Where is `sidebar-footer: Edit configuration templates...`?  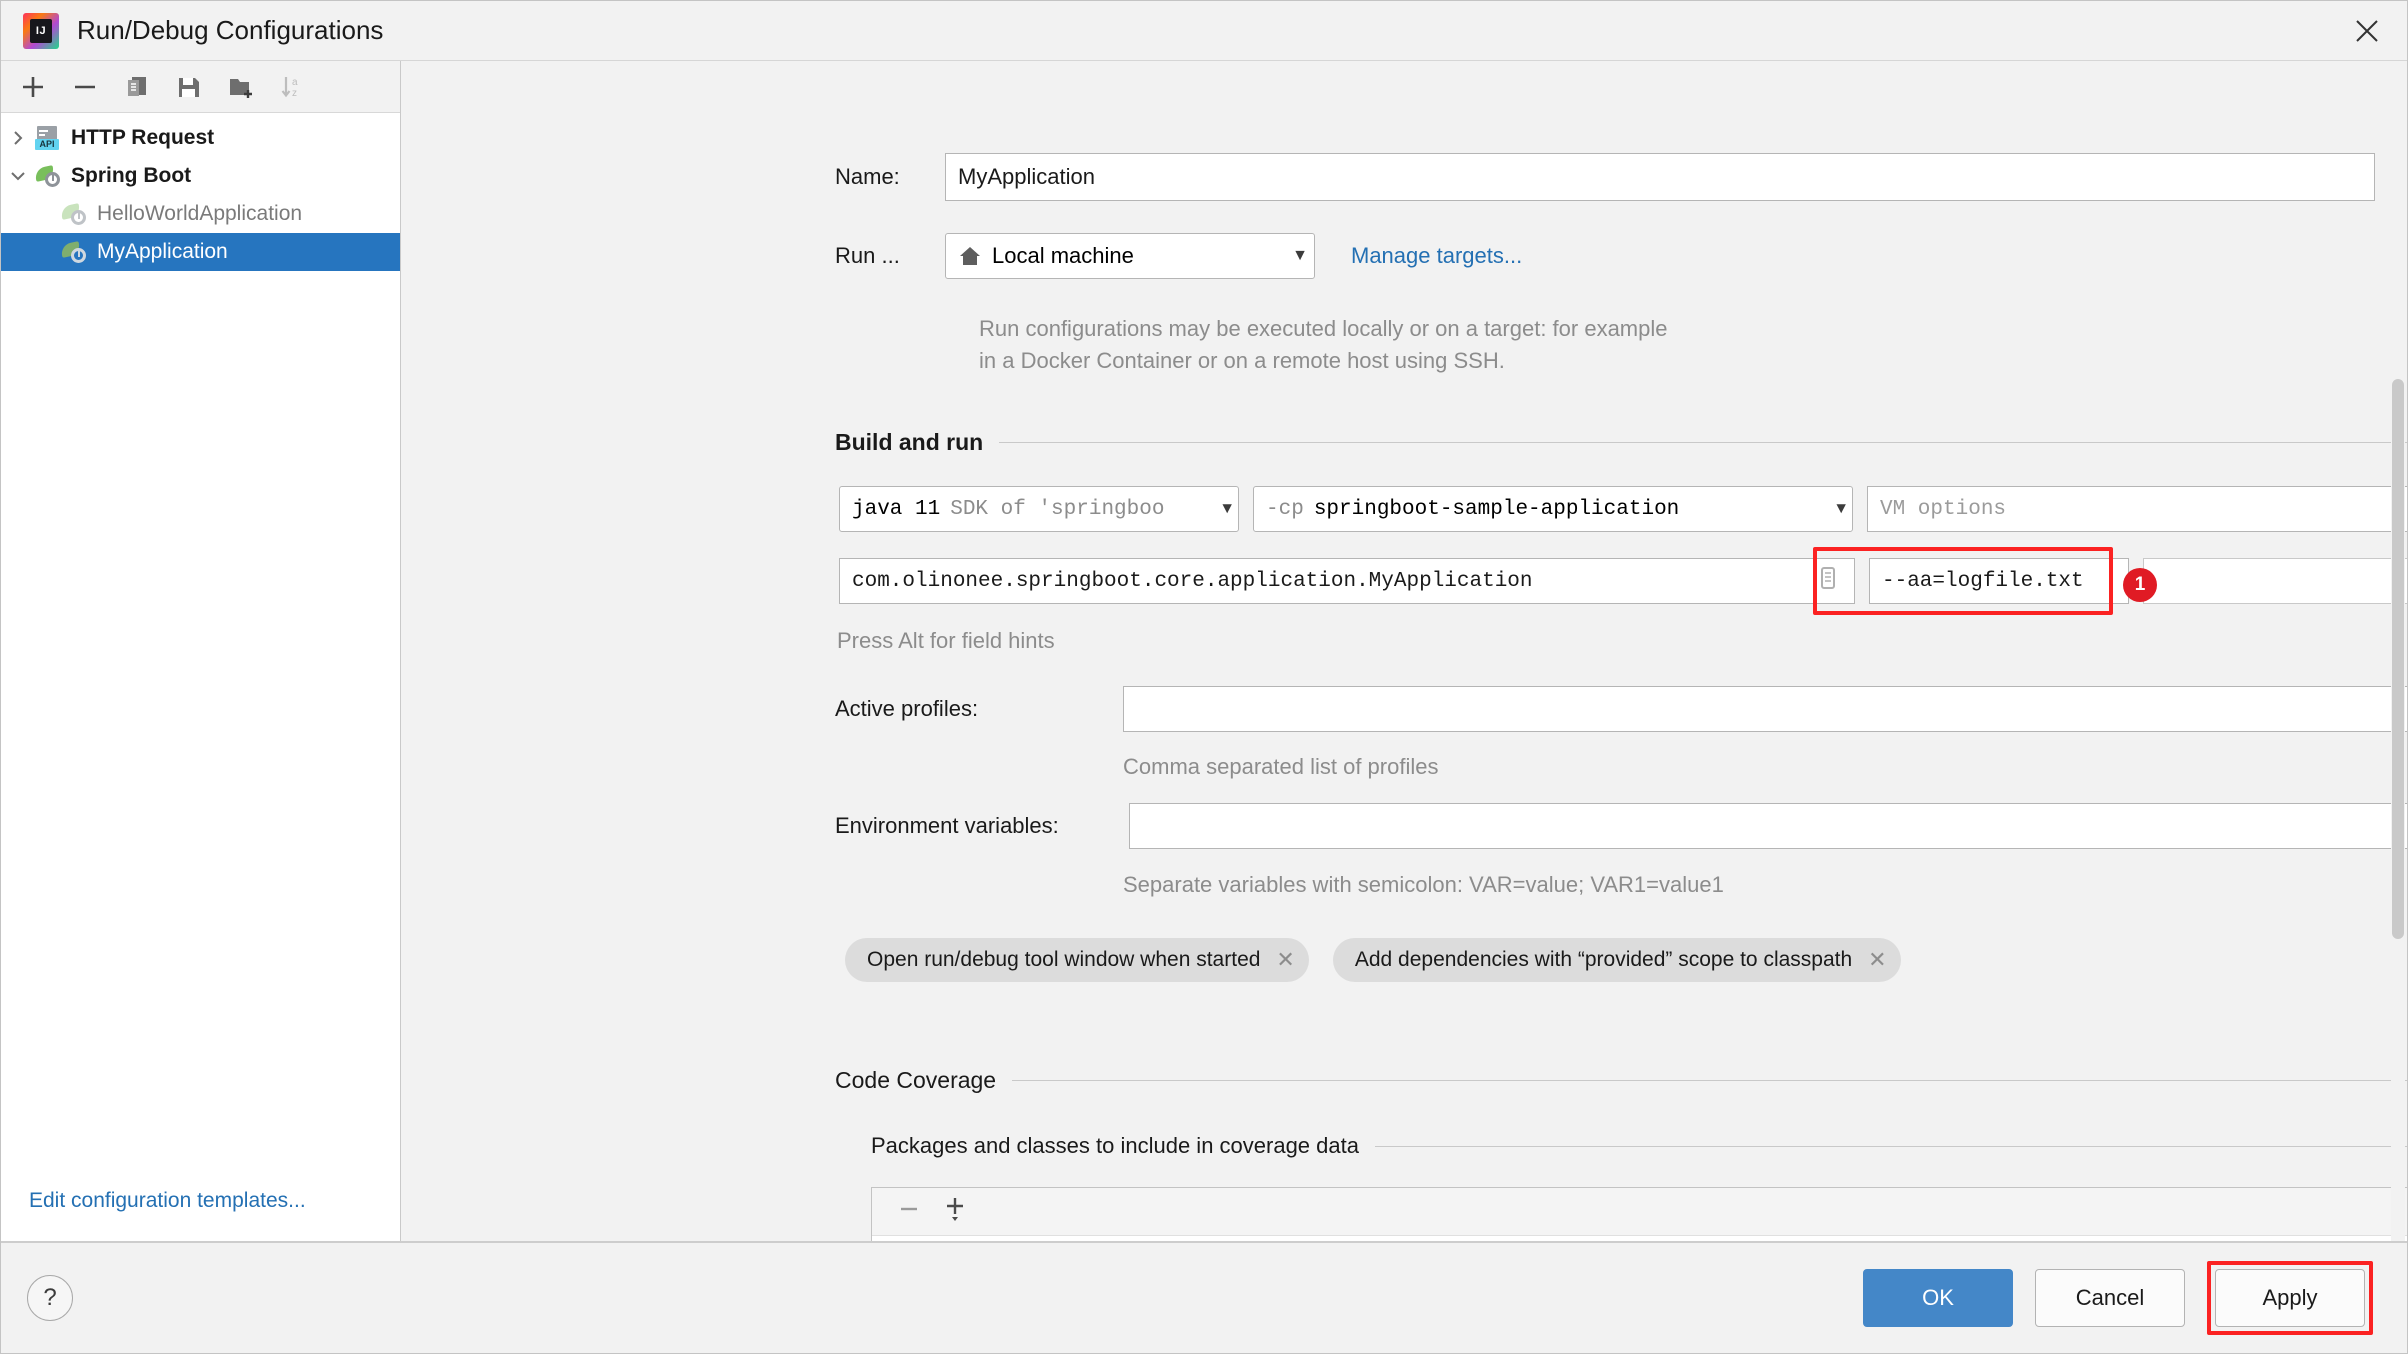 sidebar-footer: Edit configuration templates... is located at coordinates (200, 1215).